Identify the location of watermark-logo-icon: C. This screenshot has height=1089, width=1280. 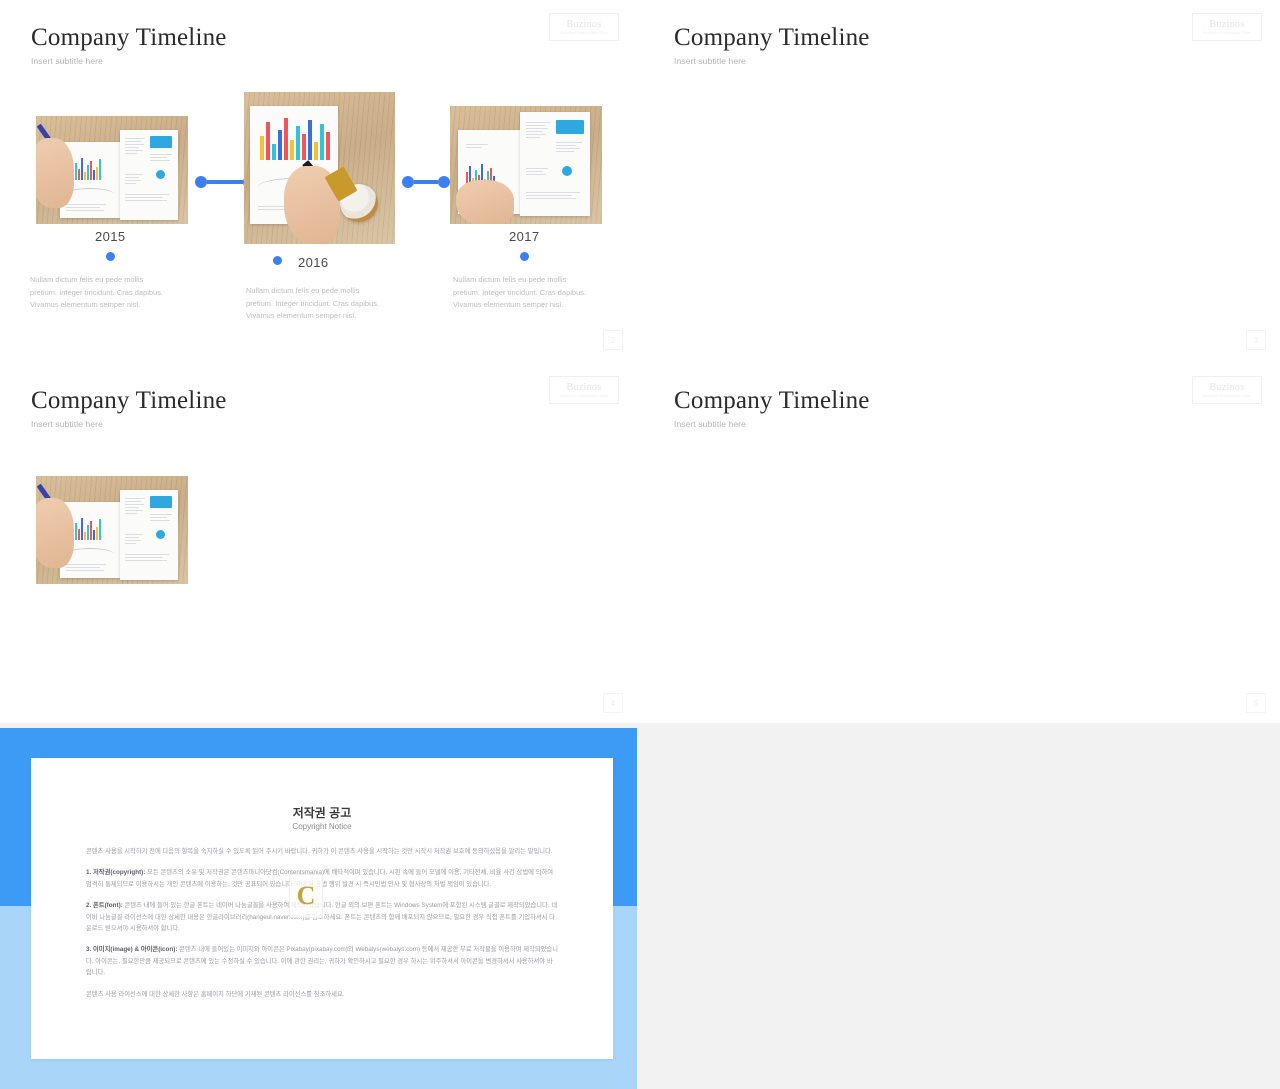
(306, 896).